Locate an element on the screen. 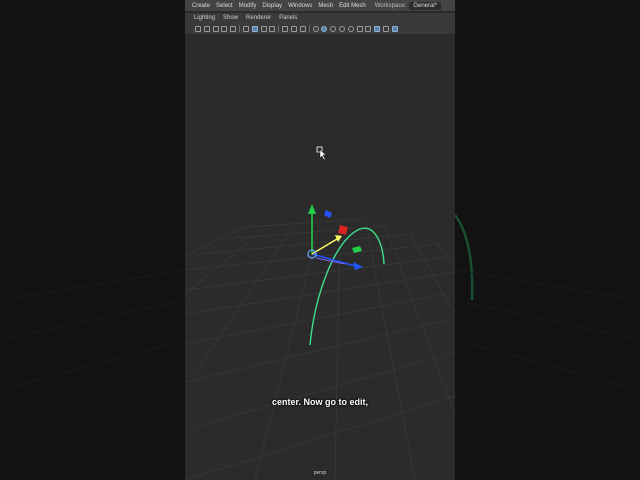  textured-icon is located at coordinates (333, 28).